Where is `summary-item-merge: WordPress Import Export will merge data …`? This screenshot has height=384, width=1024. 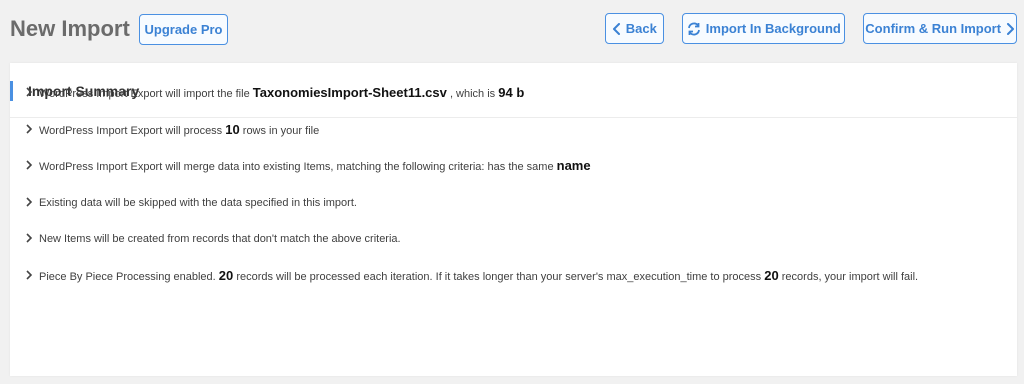 summary-item-merge: WordPress Import Export will merge data … is located at coordinates (471, 175).